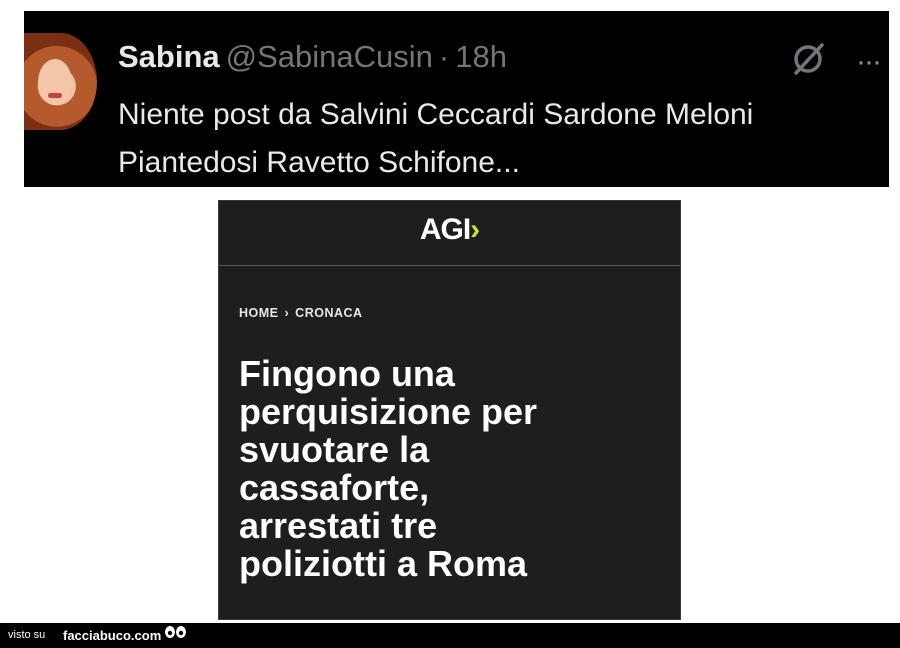  I want to click on avatar-lips, so click(55, 95).